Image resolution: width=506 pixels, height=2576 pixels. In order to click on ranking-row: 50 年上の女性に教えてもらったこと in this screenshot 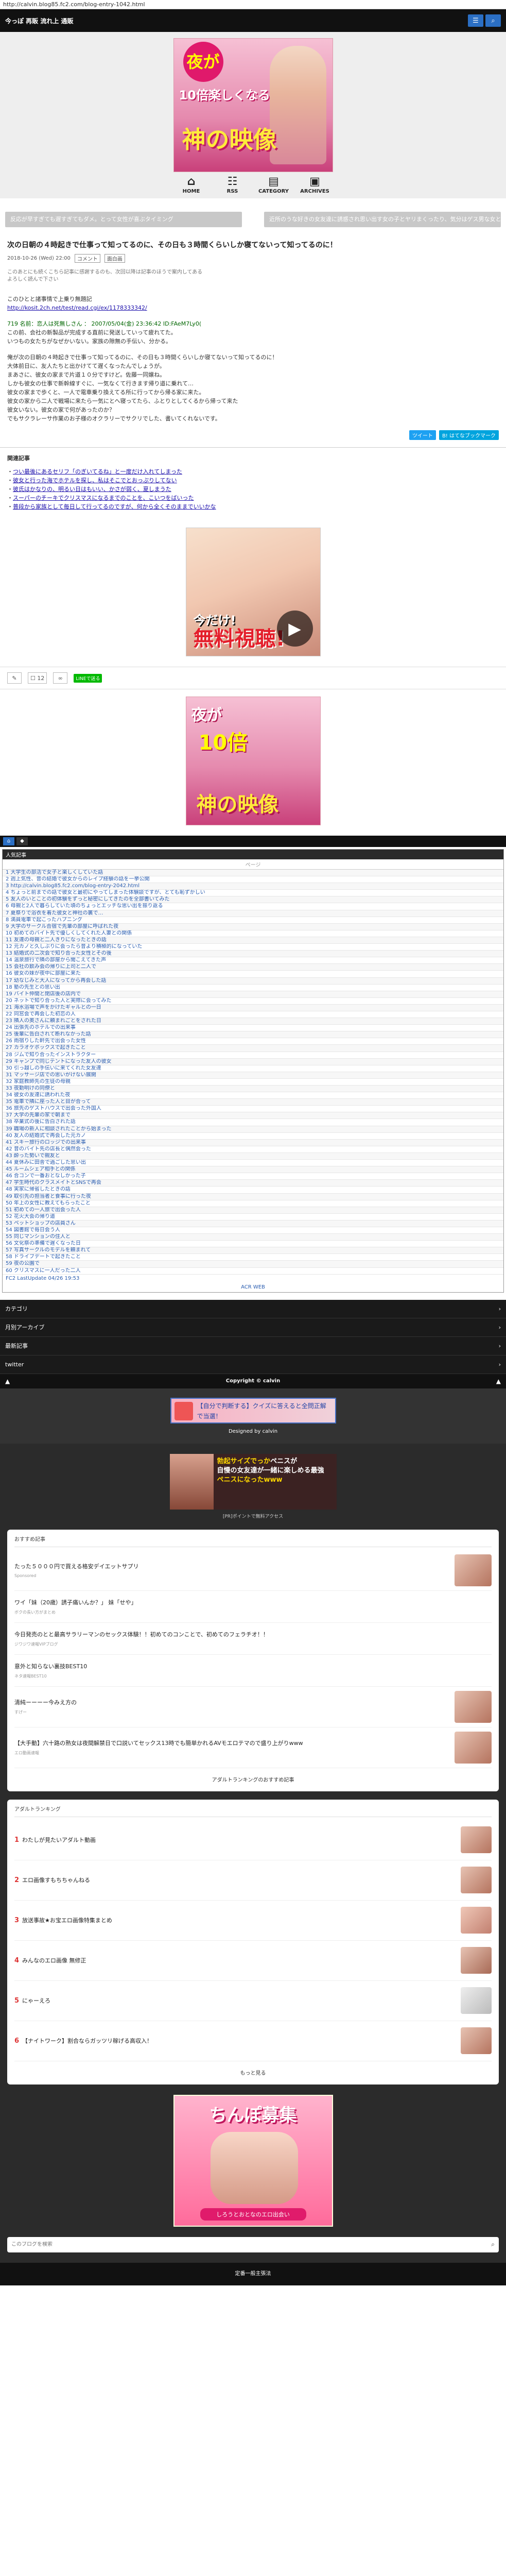, I will do `click(253, 1204)`.